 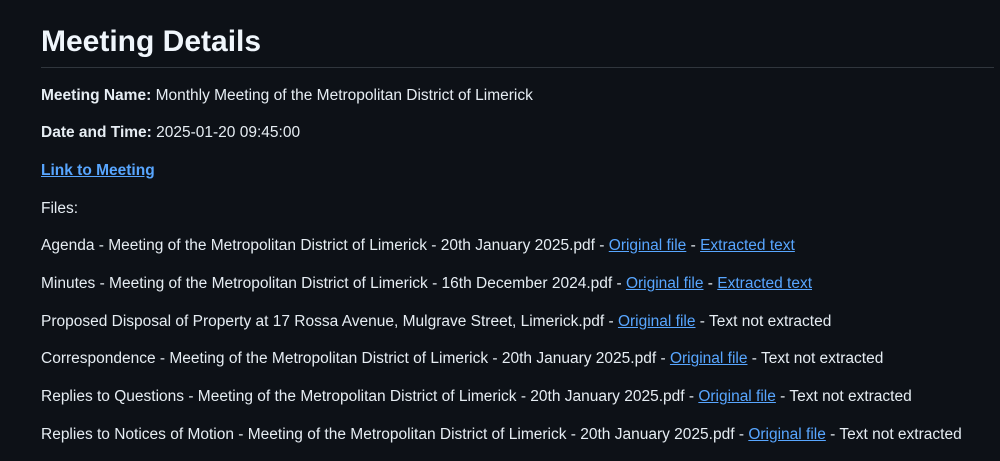 What do you see at coordinates (96, 95) in the screenshot?
I see `meeting-name-label: Meeting Name:` at bounding box center [96, 95].